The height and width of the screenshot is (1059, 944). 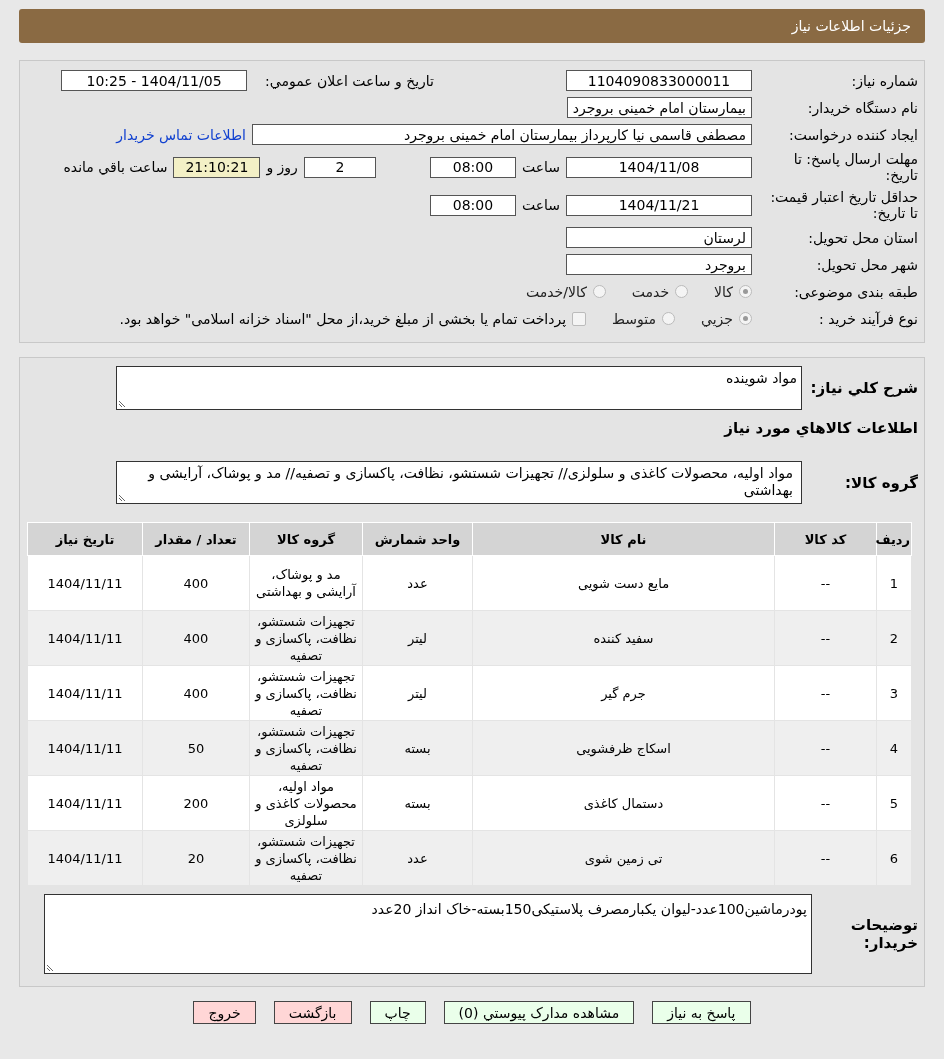 I want to click on option-label: کالا/خدمت, so click(x=556, y=291).